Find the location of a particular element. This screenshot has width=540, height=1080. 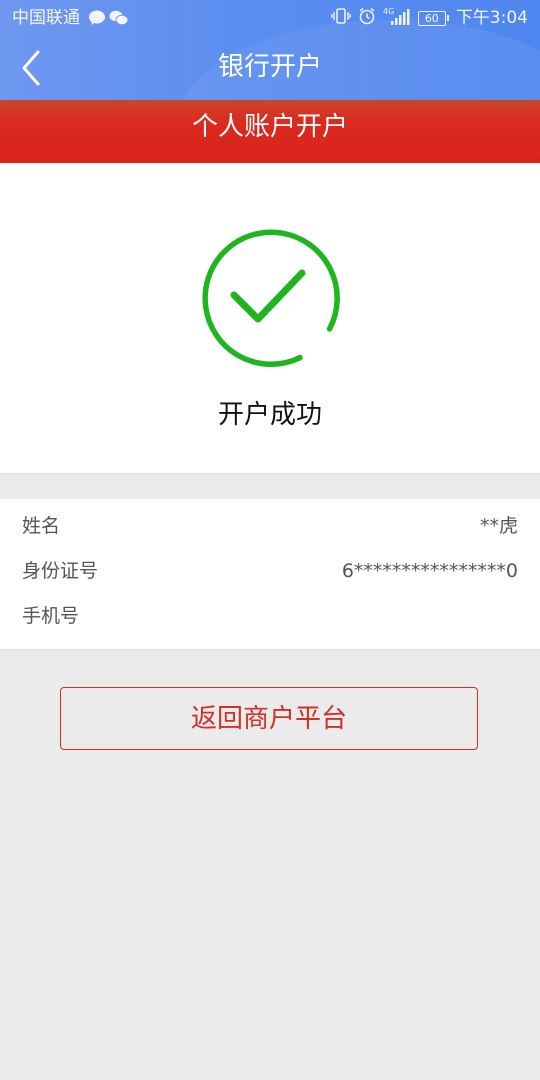

id-number-label: 身份证号 is located at coordinates (60, 571).